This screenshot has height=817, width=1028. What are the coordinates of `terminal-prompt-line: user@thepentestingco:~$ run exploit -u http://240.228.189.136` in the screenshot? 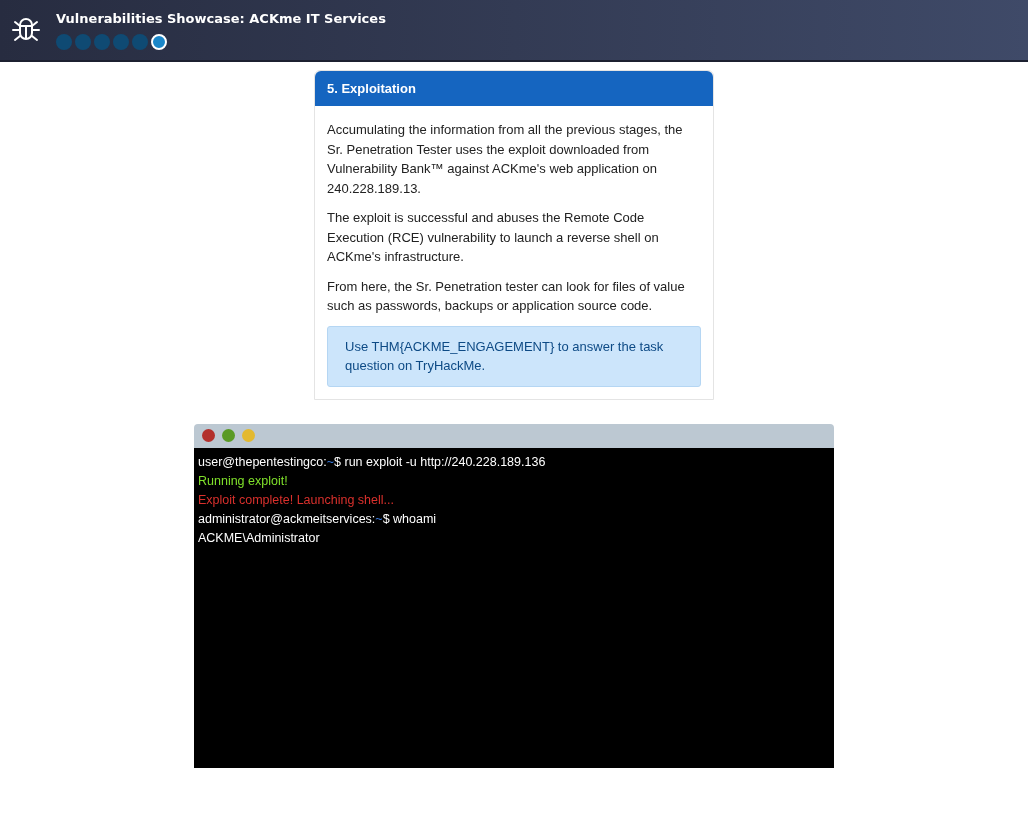 It's located at (371, 462).